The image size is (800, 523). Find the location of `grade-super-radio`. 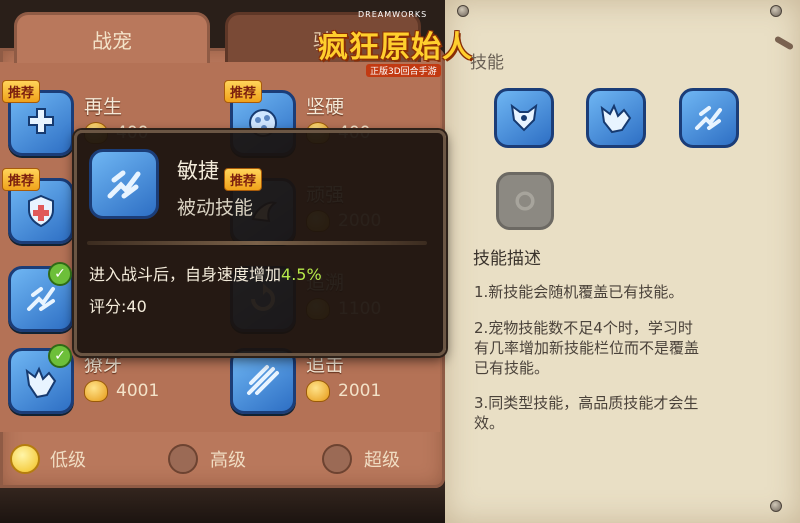

grade-super-radio is located at coordinates (337, 459).